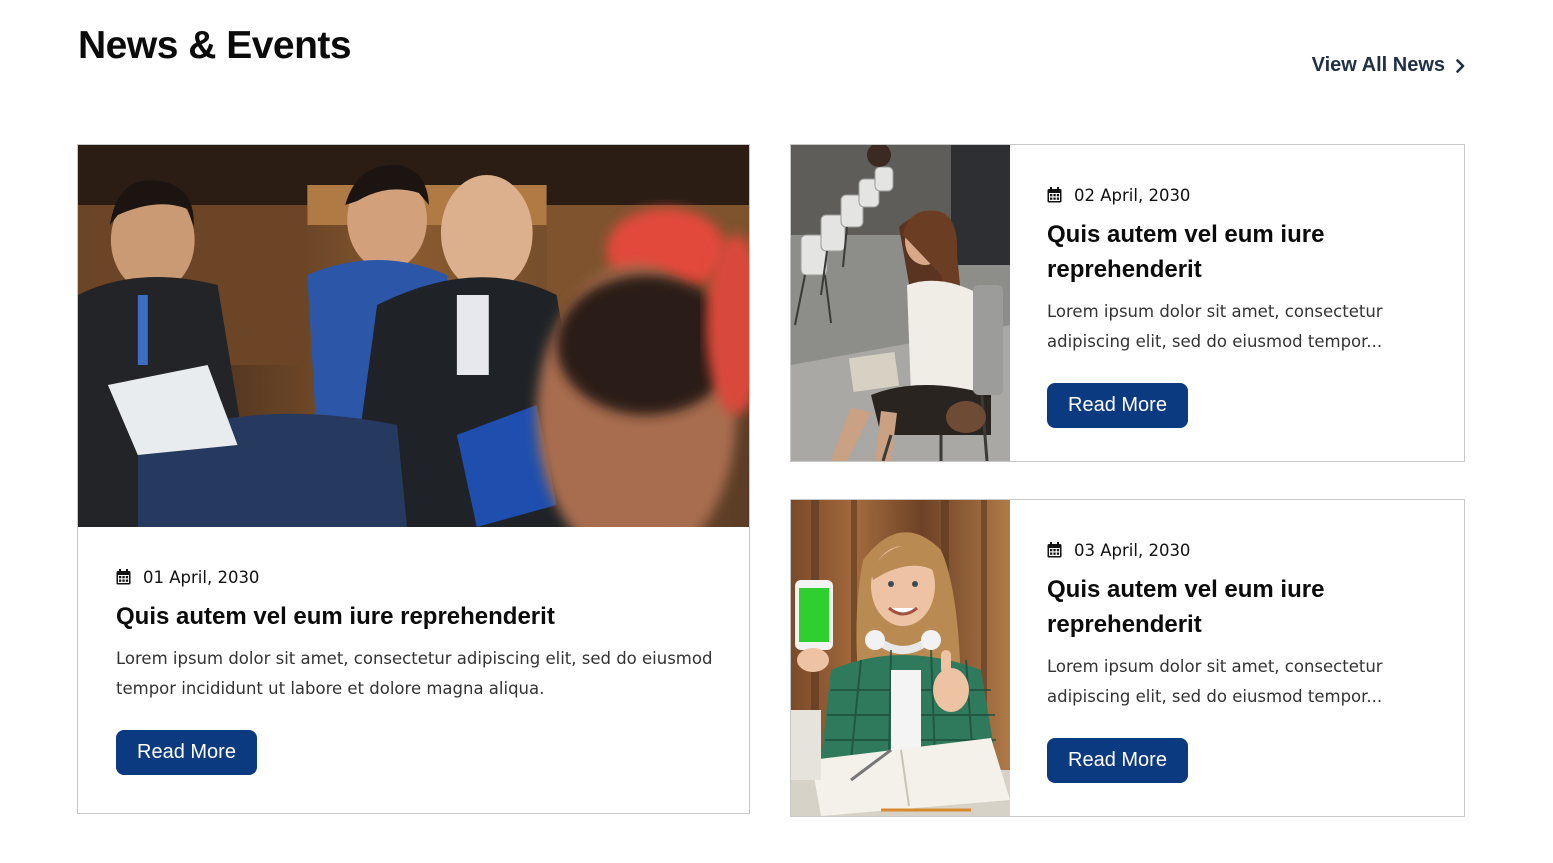 The image size is (1553, 863). What do you see at coordinates (1132, 195) in the screenshot?
I see `news-date: 02 April, 2030` at bounding box center [1132, 195].